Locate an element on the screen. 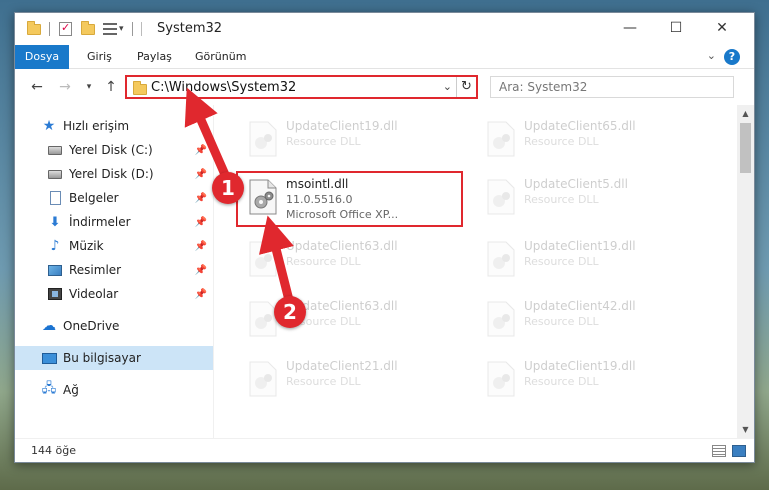  file-tile: UpdateClient42.dll Resource DLL is located at coordinates (584, 319).